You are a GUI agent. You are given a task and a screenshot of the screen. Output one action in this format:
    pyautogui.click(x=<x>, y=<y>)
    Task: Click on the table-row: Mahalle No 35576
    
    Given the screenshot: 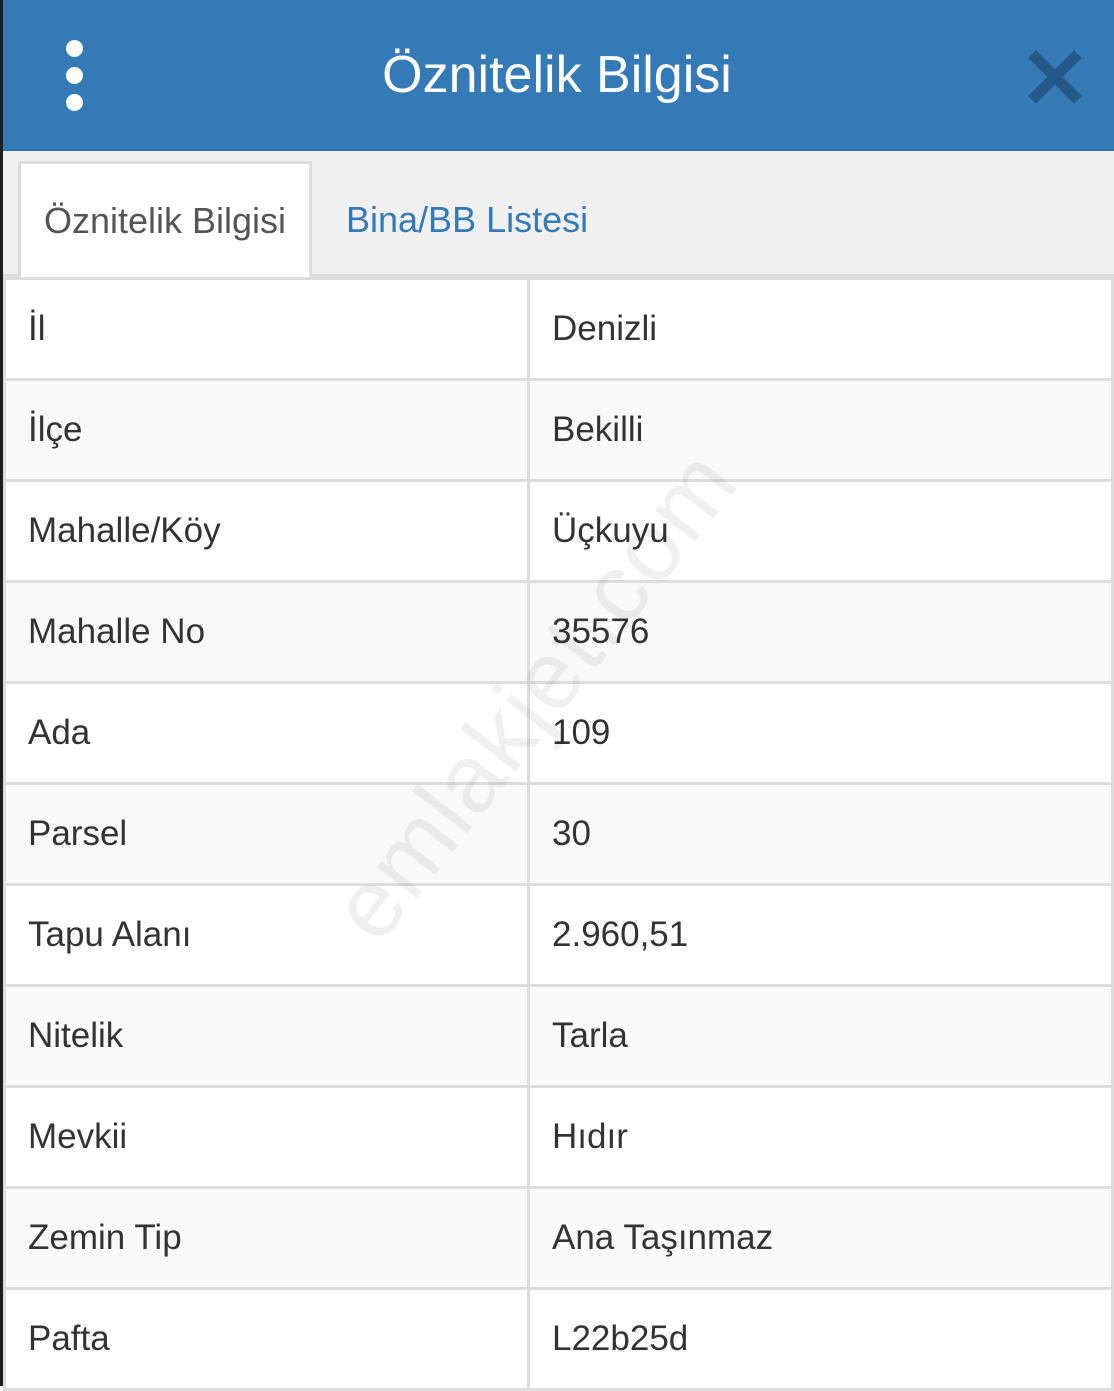 What is the action you would take?
    pyautogui.click(x=558, y=632)
    